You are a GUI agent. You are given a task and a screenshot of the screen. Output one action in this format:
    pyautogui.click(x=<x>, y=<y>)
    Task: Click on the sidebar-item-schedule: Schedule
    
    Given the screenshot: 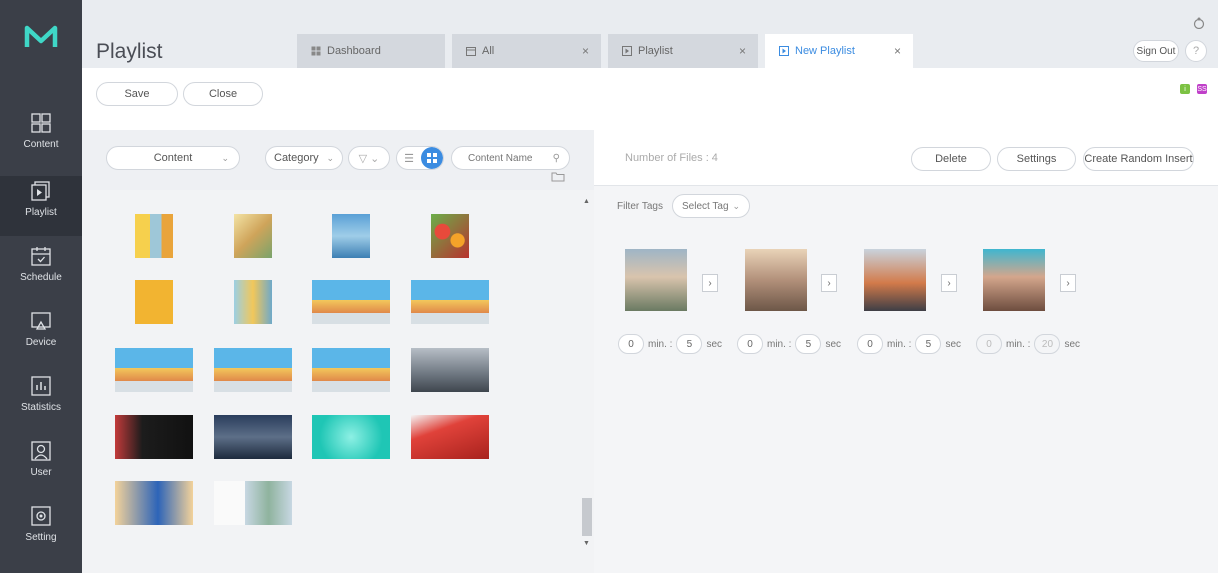 What is the action you would take?
    pyautogui.click(x=41, y=275)
    